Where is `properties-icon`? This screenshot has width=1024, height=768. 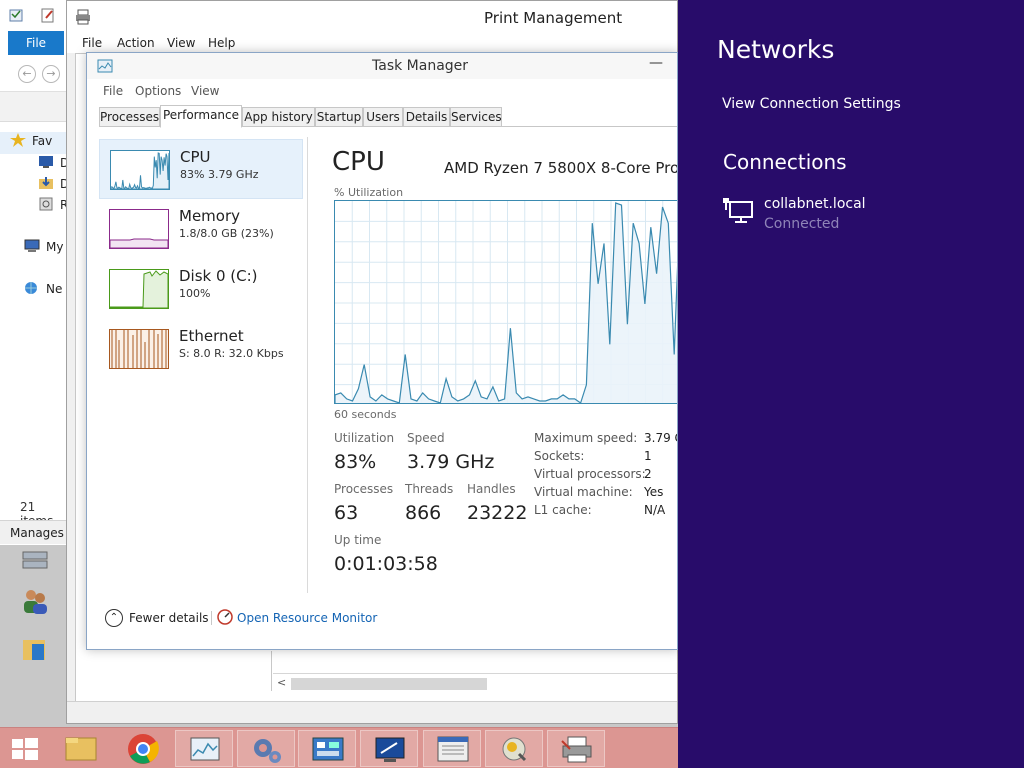 properties-icon is located at coordinates (16, 15).